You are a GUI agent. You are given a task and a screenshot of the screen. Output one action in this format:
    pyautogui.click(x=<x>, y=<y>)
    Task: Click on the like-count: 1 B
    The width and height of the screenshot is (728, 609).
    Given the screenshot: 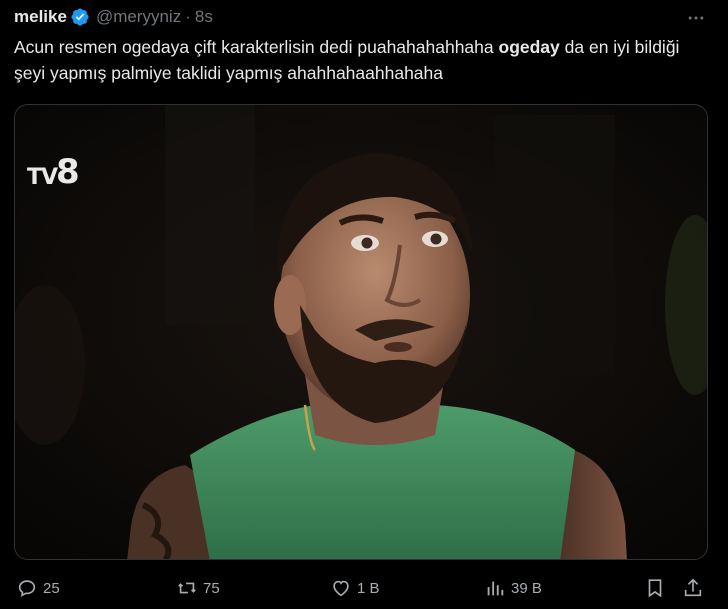 What is the action you would take?
    pyautogui.click(x=368, y=588)
    